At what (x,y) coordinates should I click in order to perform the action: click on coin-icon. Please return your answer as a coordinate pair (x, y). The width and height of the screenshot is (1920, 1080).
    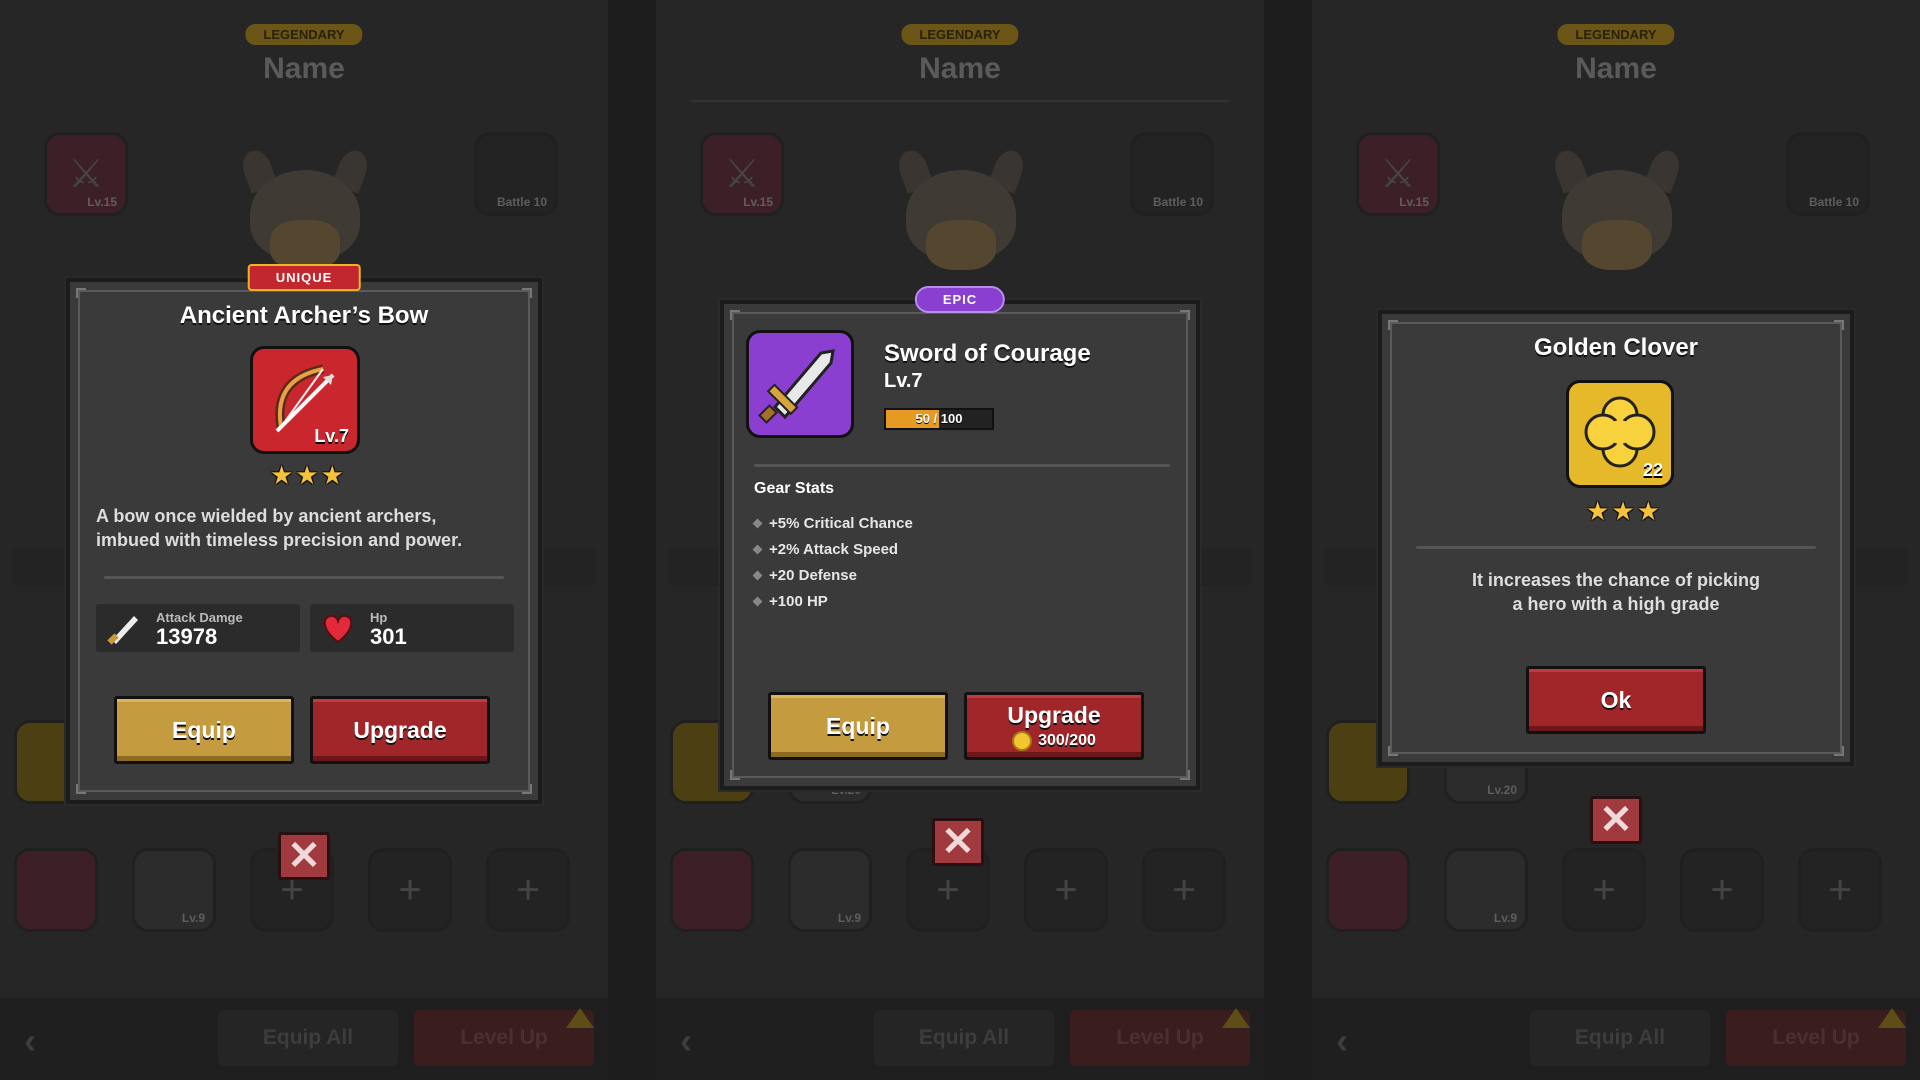
    Looking at the image, I should click on (1022, 740).